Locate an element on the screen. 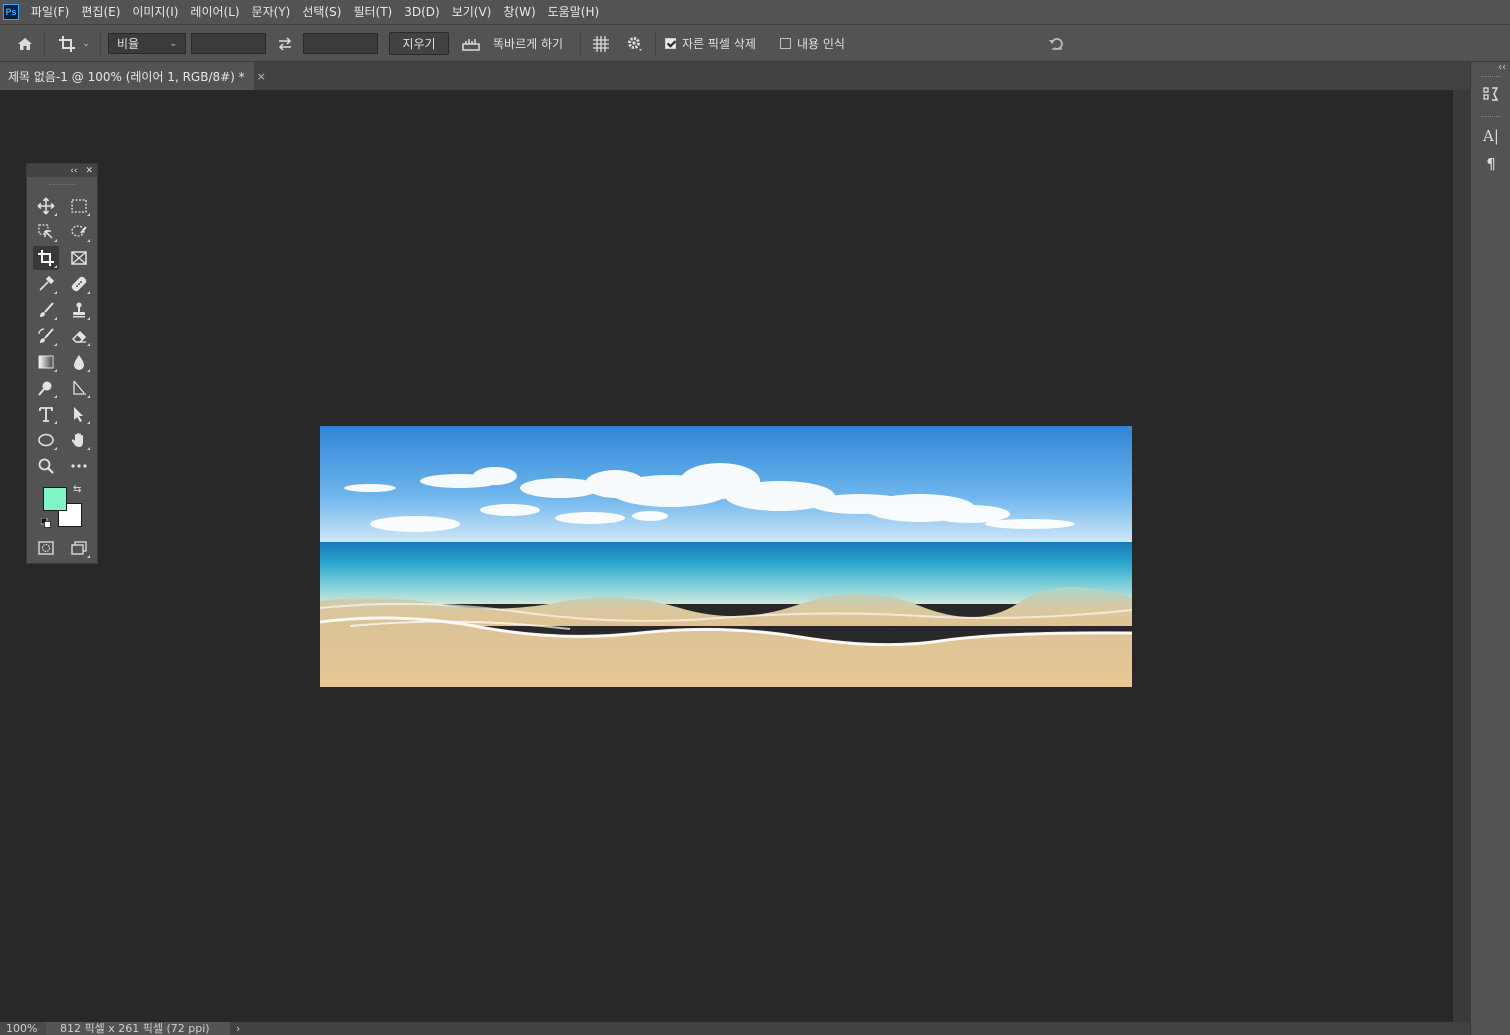 This screenshot has width=1510, height=1035. checkbox-checked-icon is located at coordinates (670, 43).